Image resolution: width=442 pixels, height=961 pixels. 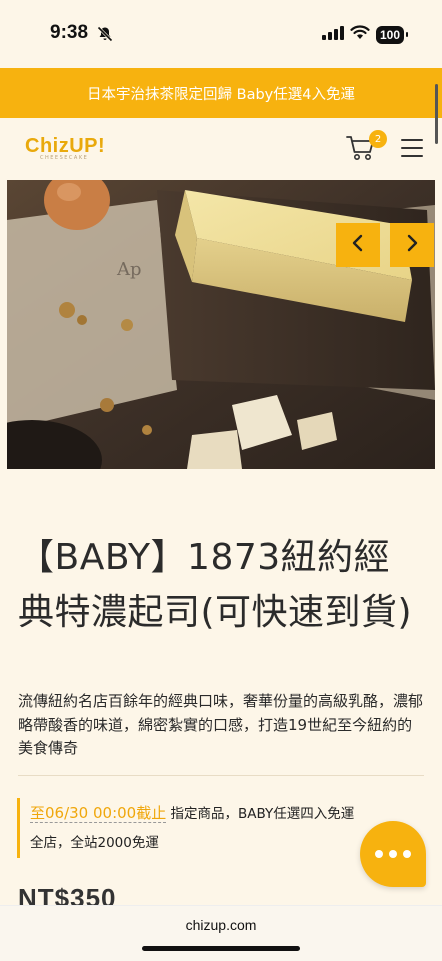 I want to click on svg-text: Ap, so click(x=129, y=269).